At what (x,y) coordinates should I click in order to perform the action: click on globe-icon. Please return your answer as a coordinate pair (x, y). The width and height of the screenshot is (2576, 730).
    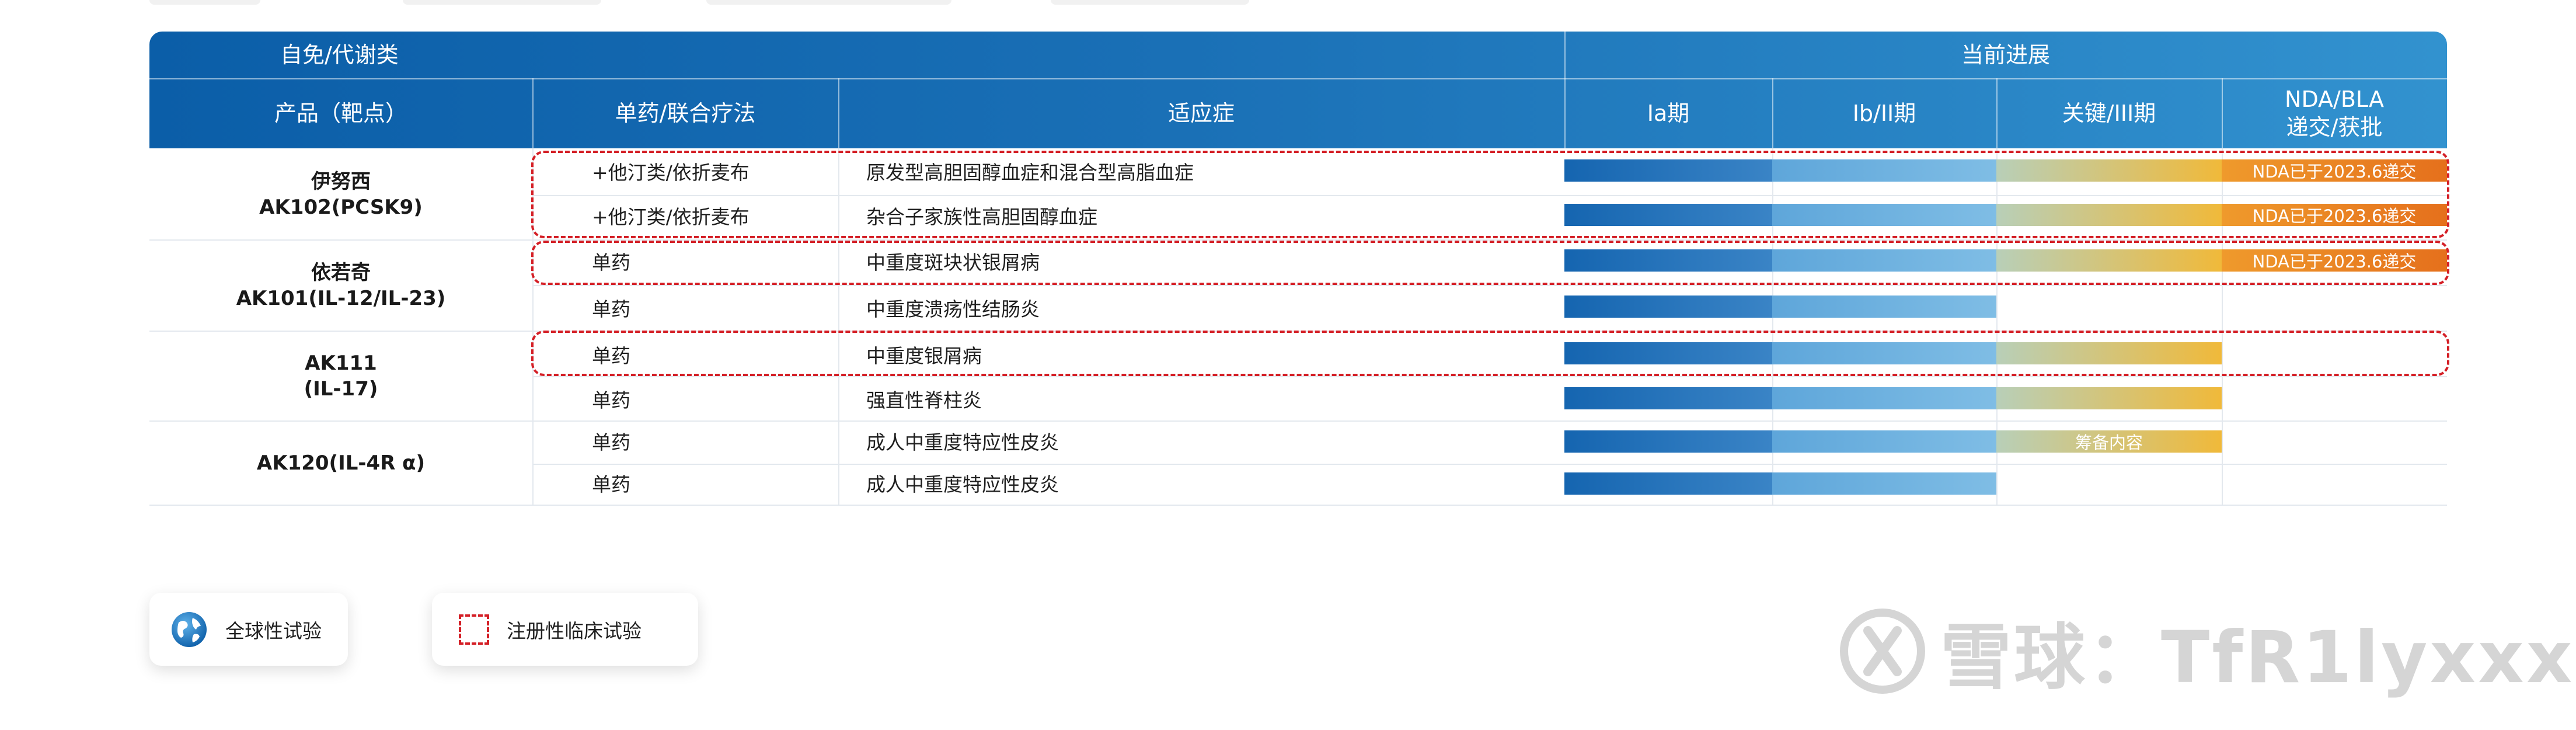
    Looking at the image, I should click on (190, 629).